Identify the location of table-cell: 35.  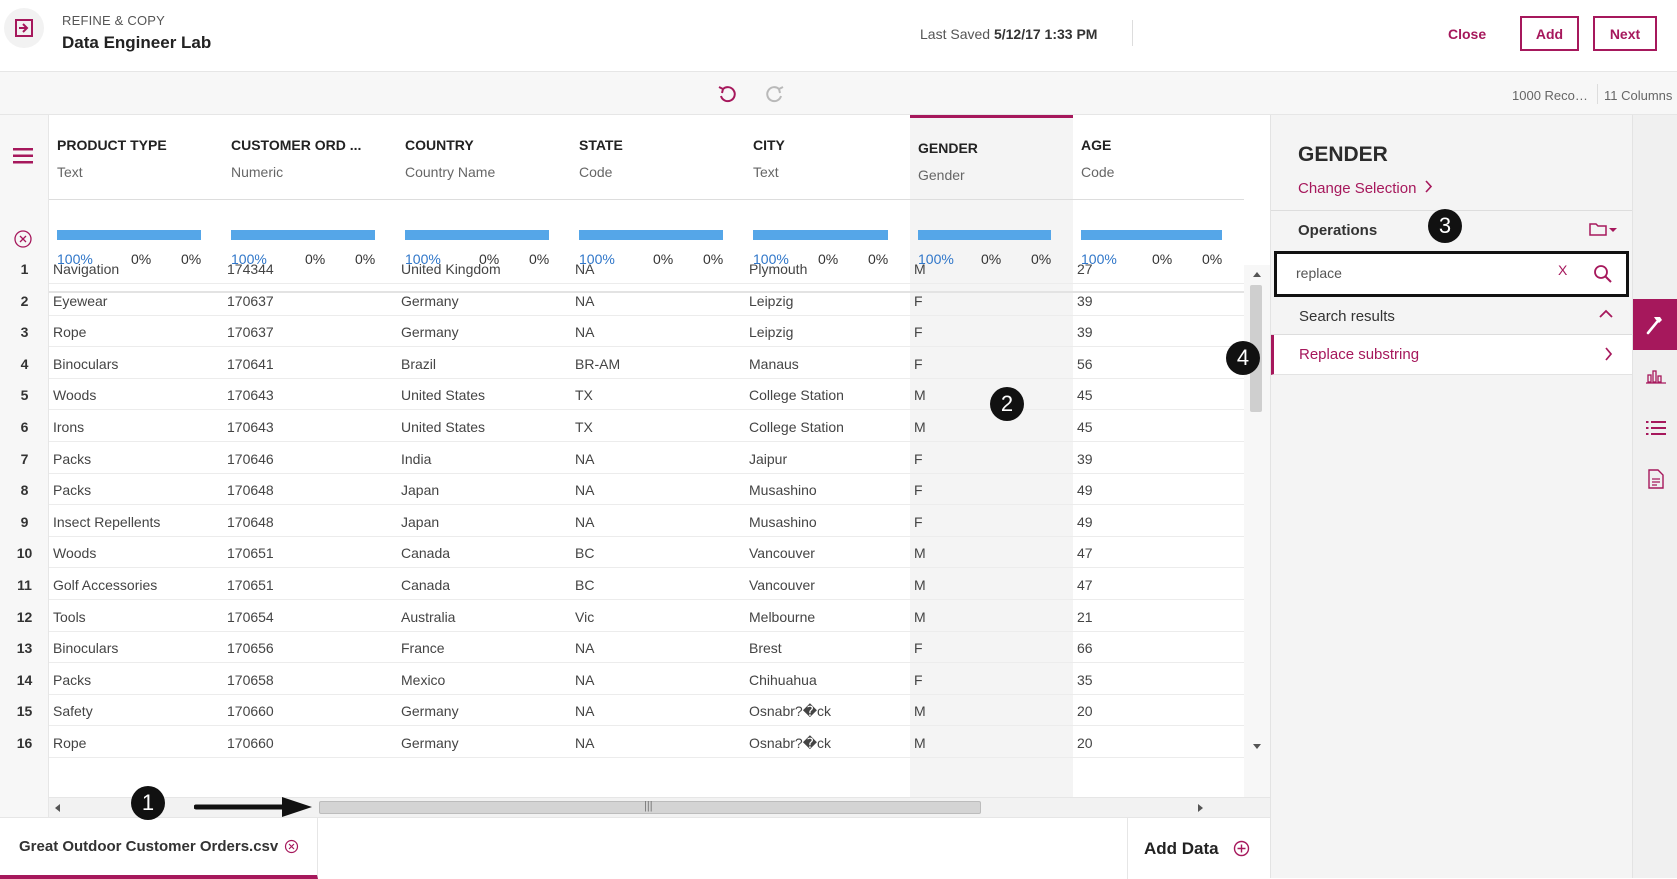
(1158, 680).